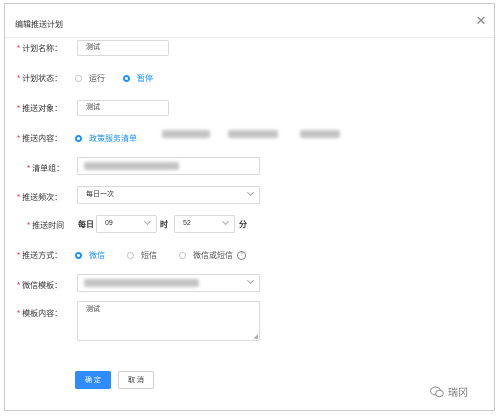 Image resolution: width=500 pixels, height=416 pixels. I want to click on status-running-label: 运行, so click(97, 78).